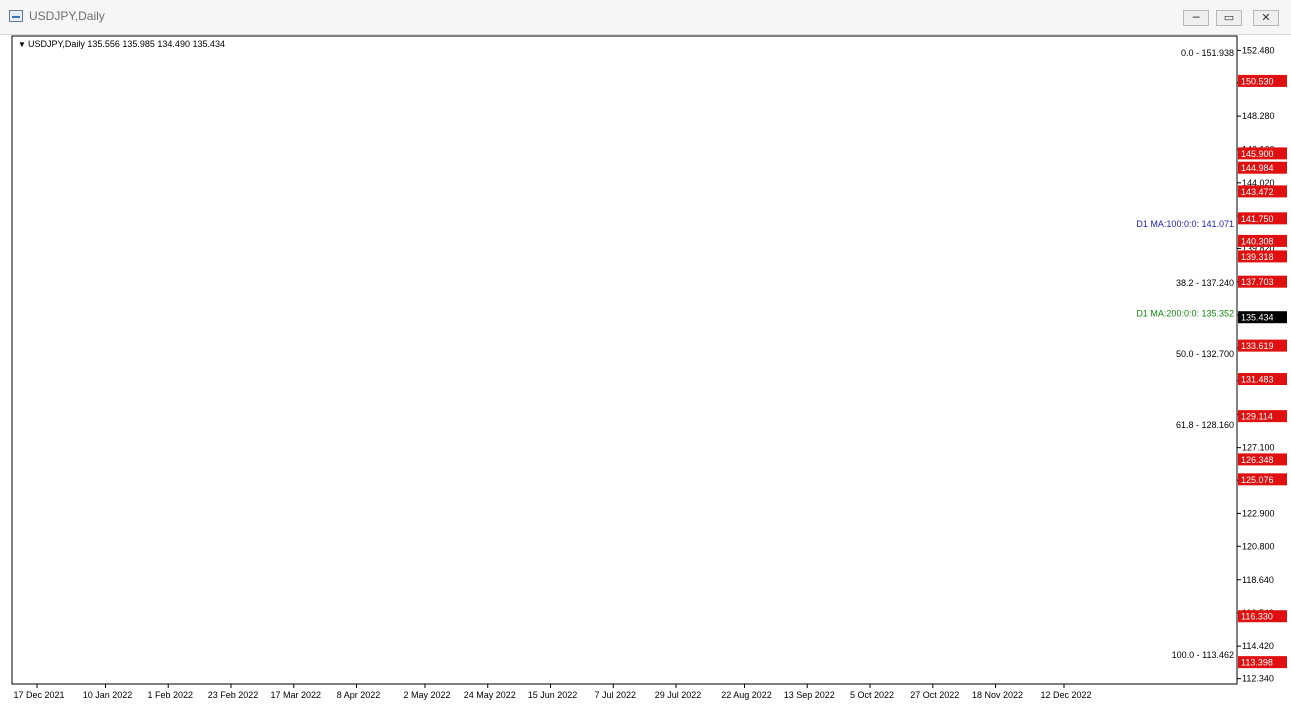 Image resolution: width=1291 pixels, height=723 pixels. I want to click on y-axis-tick-label: 120.800, so click(1258, 546).